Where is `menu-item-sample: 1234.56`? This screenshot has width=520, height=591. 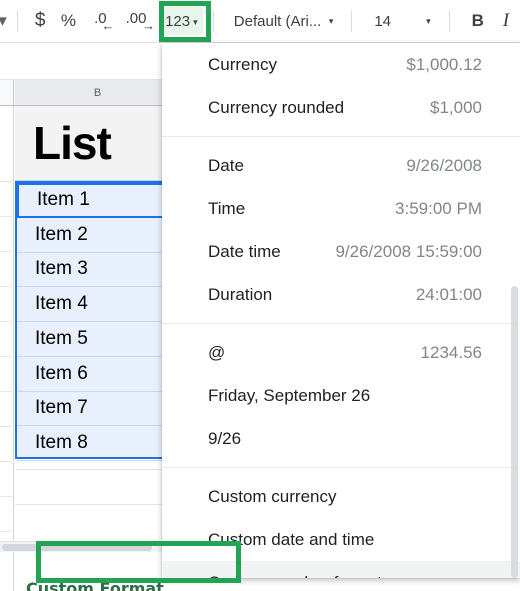
menu-item-sample: 1234.56 is located at coordinates (451, 352).